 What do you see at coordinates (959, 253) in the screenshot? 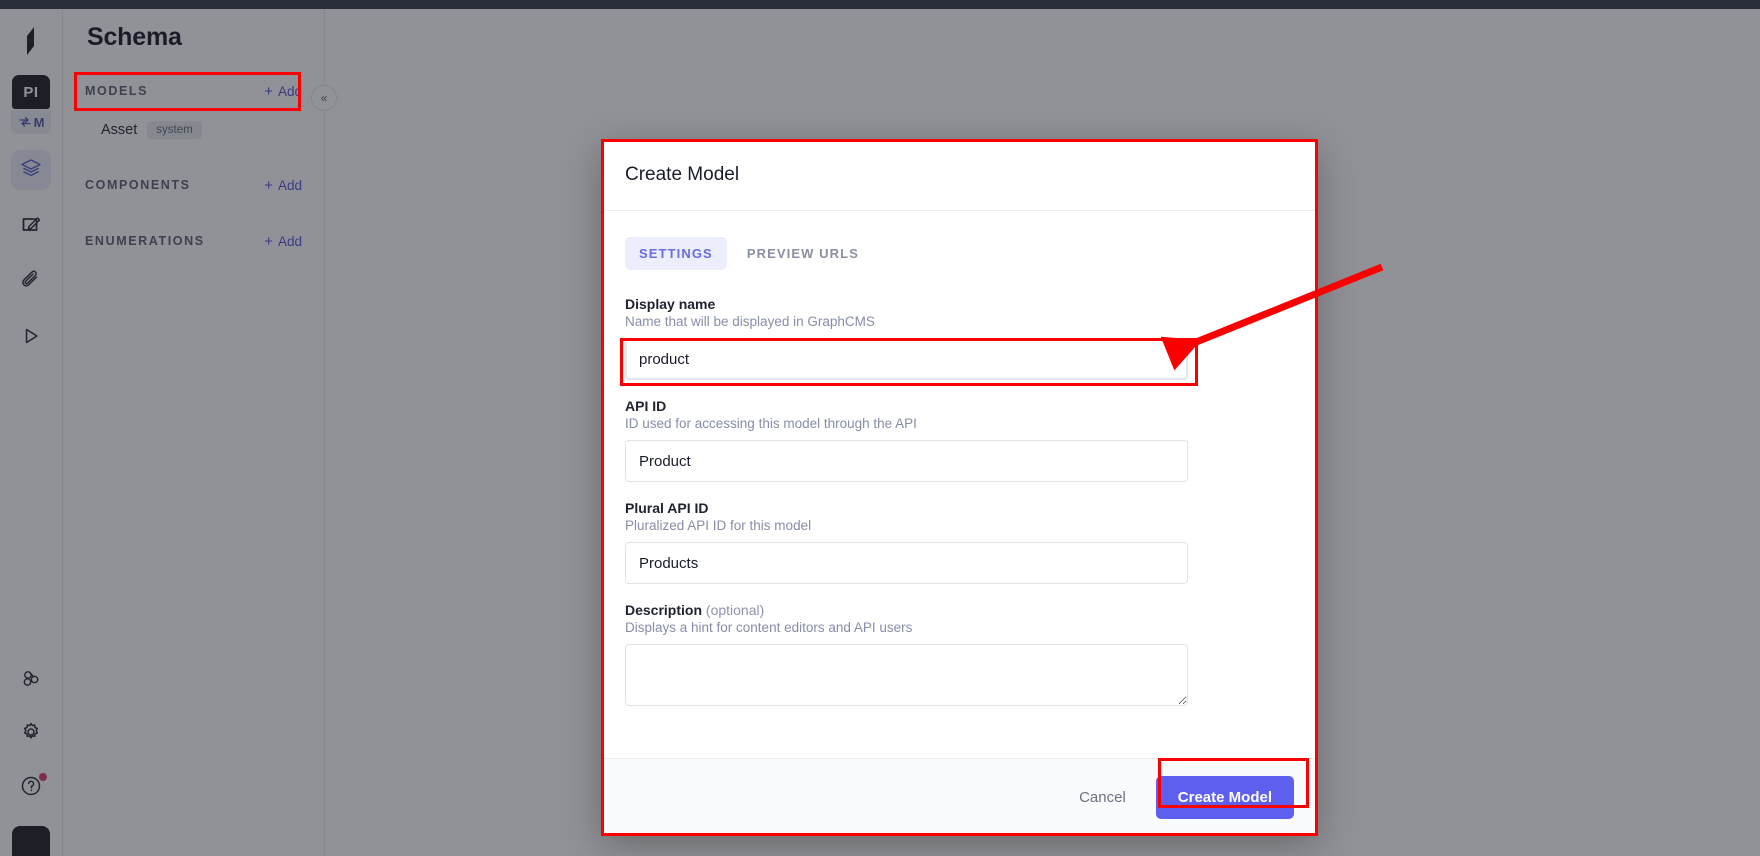
I see `dialog-tabs: SETTINGS PREVIEW URLS` at bounding box center [959, 253].